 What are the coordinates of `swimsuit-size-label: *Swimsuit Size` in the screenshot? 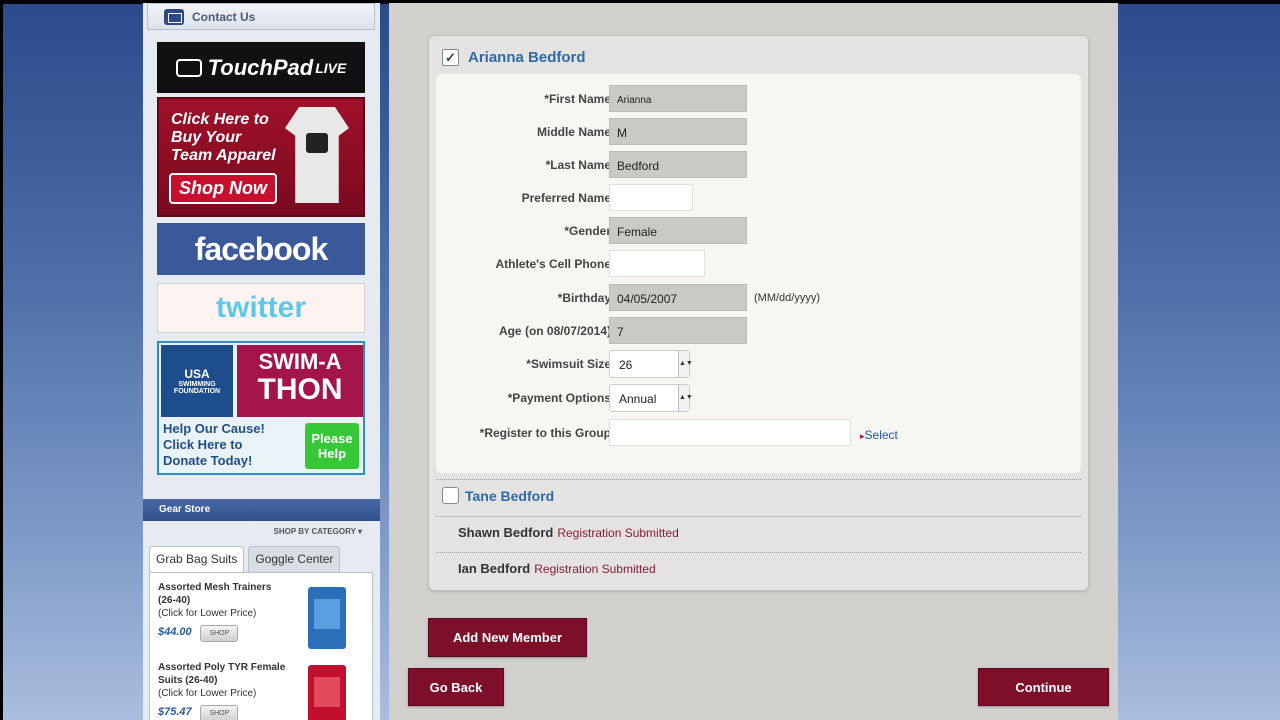 It's located at (568, 364).